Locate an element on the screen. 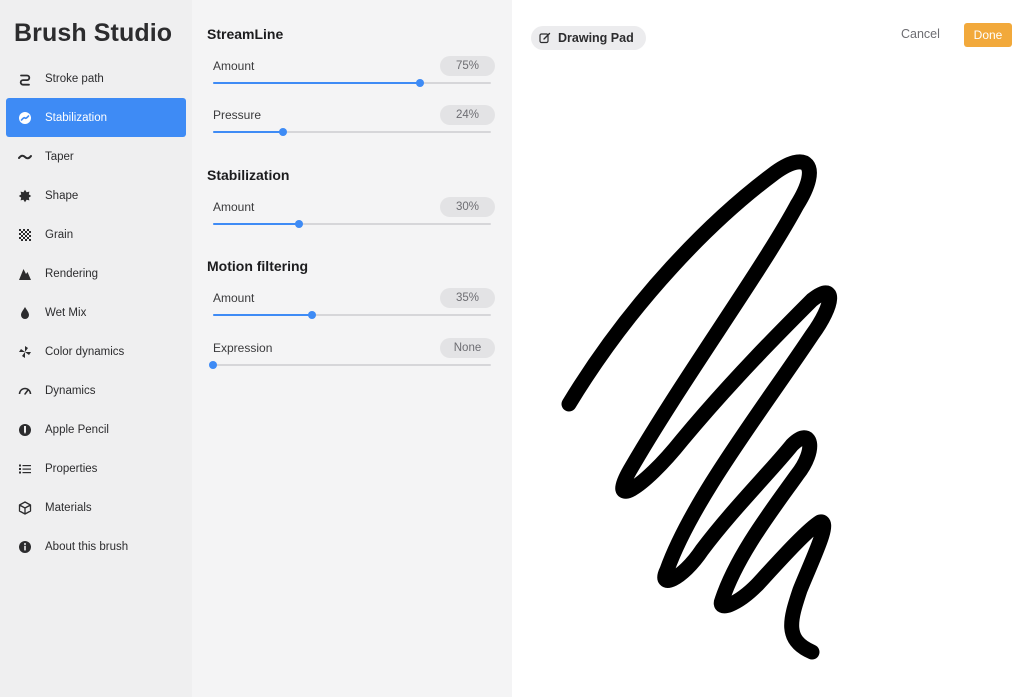 This screenshot has height=697, width=1024. slider-value-badge: 24% is located at coordinates (467, 115).